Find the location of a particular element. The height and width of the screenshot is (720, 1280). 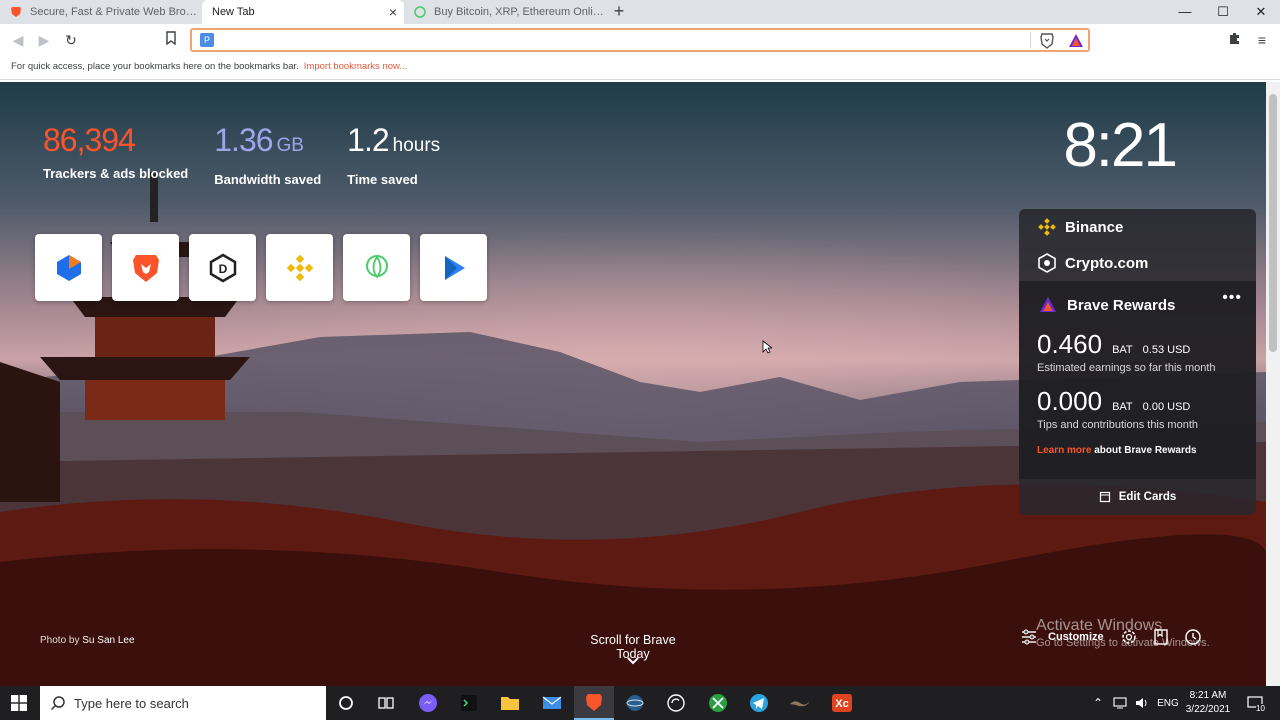

learn-more-line: Learn more about Brave Rewards is located at coordinates (1137, 450).